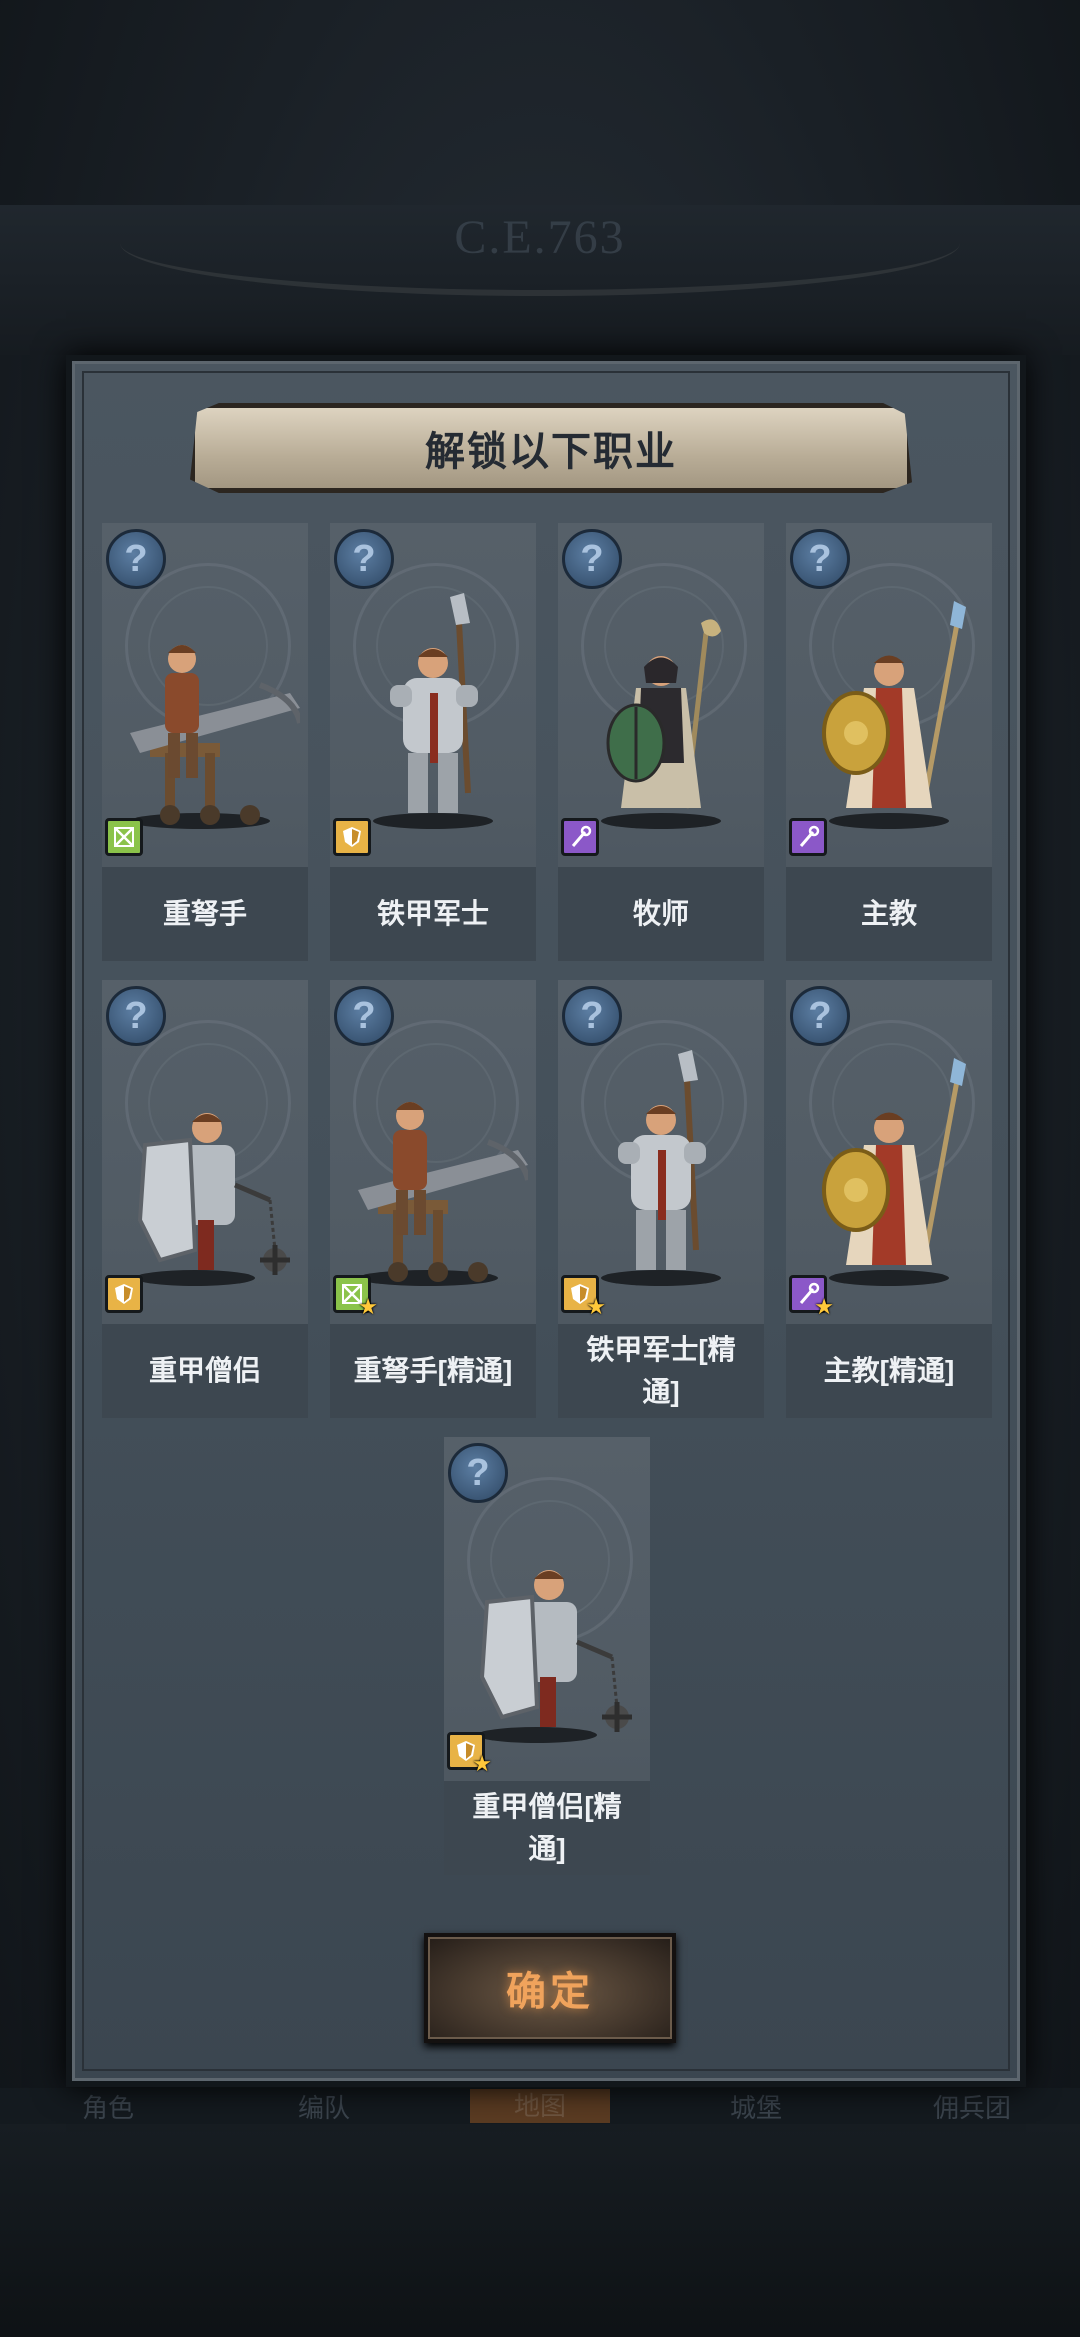 The height and width of the screenshot is (2337, 1080). Describe the element at coordinates (971, 2107) in the screenshot. I see `bottom-nav-item: 佣兵团` at that location.